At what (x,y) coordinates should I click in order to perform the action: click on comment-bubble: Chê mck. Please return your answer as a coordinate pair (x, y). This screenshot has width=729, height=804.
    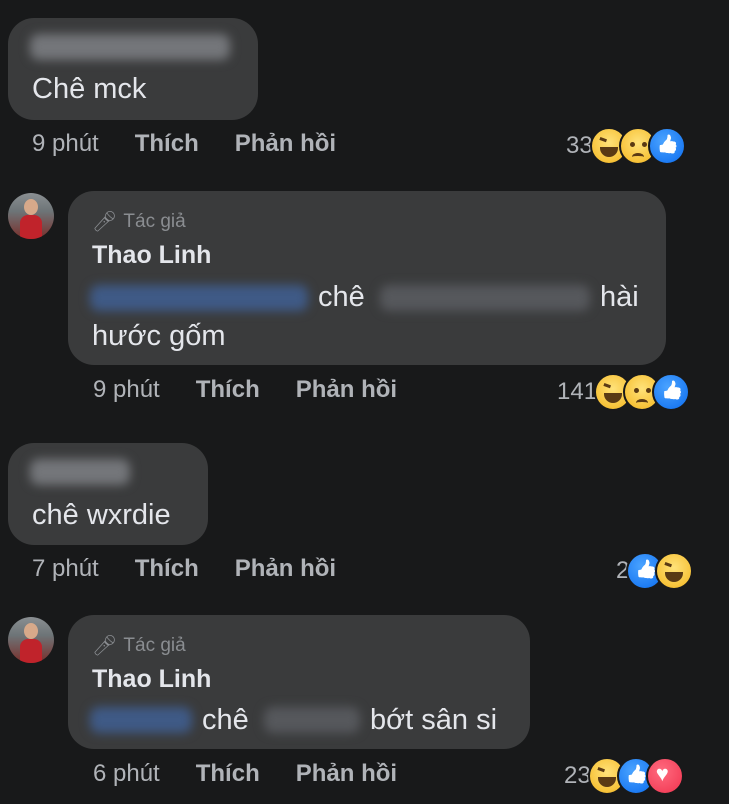
    Looking at the image, I should click on (133, 69).